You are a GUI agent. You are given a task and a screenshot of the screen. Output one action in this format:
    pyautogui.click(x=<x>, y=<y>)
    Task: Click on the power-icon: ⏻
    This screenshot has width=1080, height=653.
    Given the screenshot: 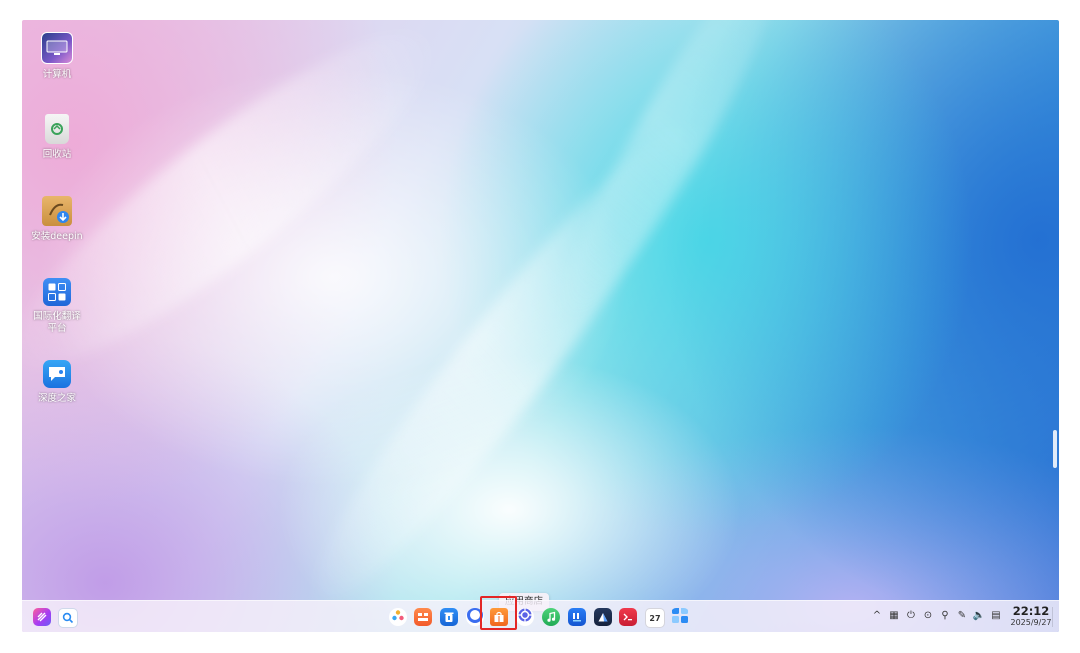 What is the action you would take?
    pyautogui.click(x=911, y=616)
    